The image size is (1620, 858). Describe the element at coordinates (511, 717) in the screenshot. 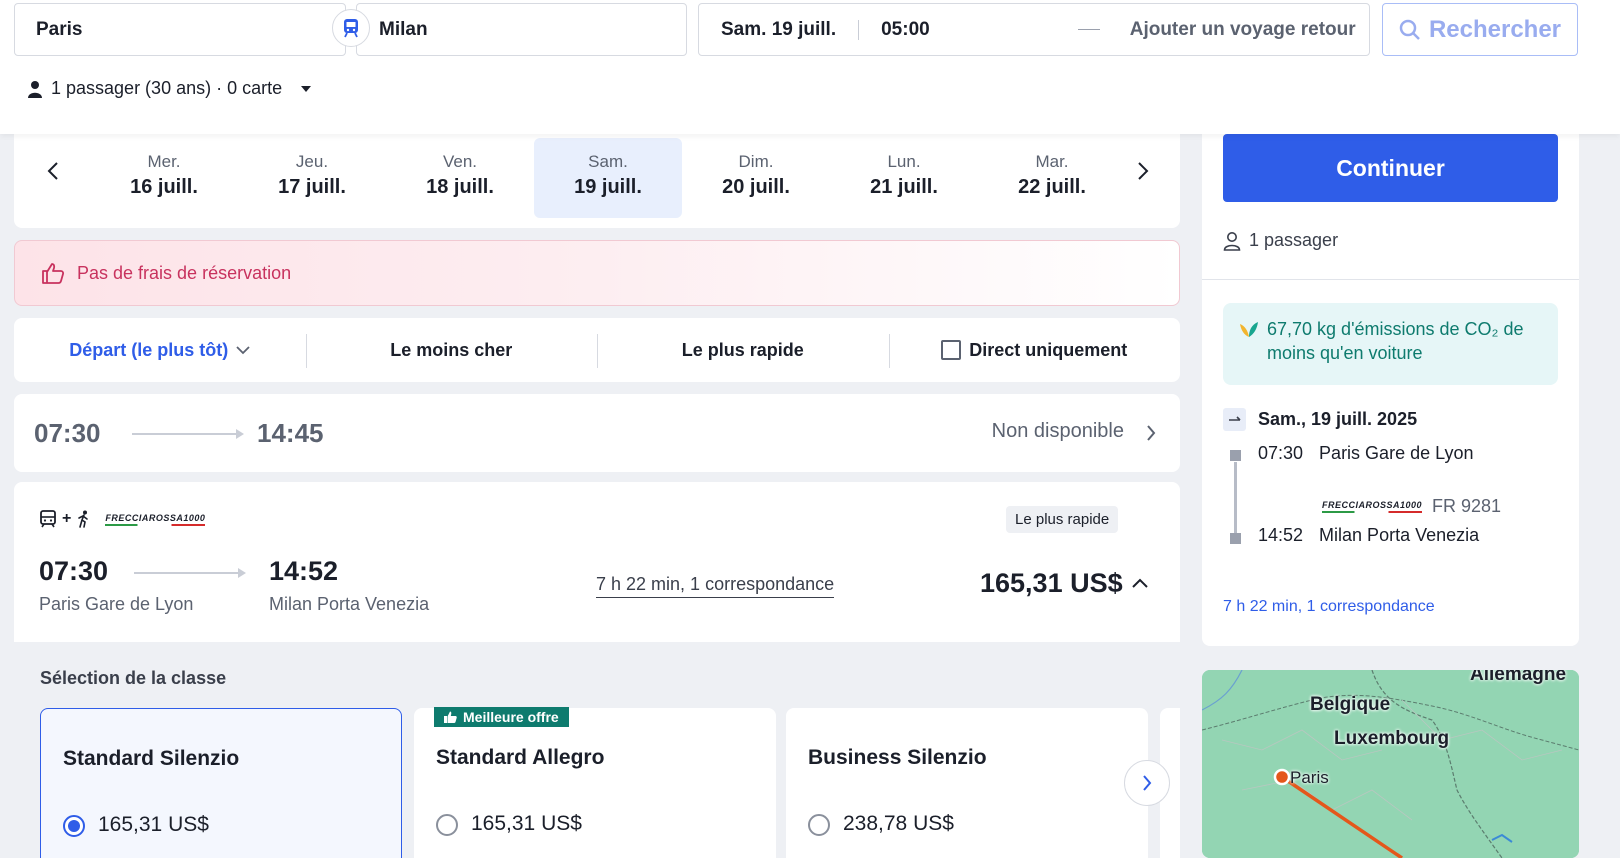

I see `best-offer-label: Meilleure offre` at that location.